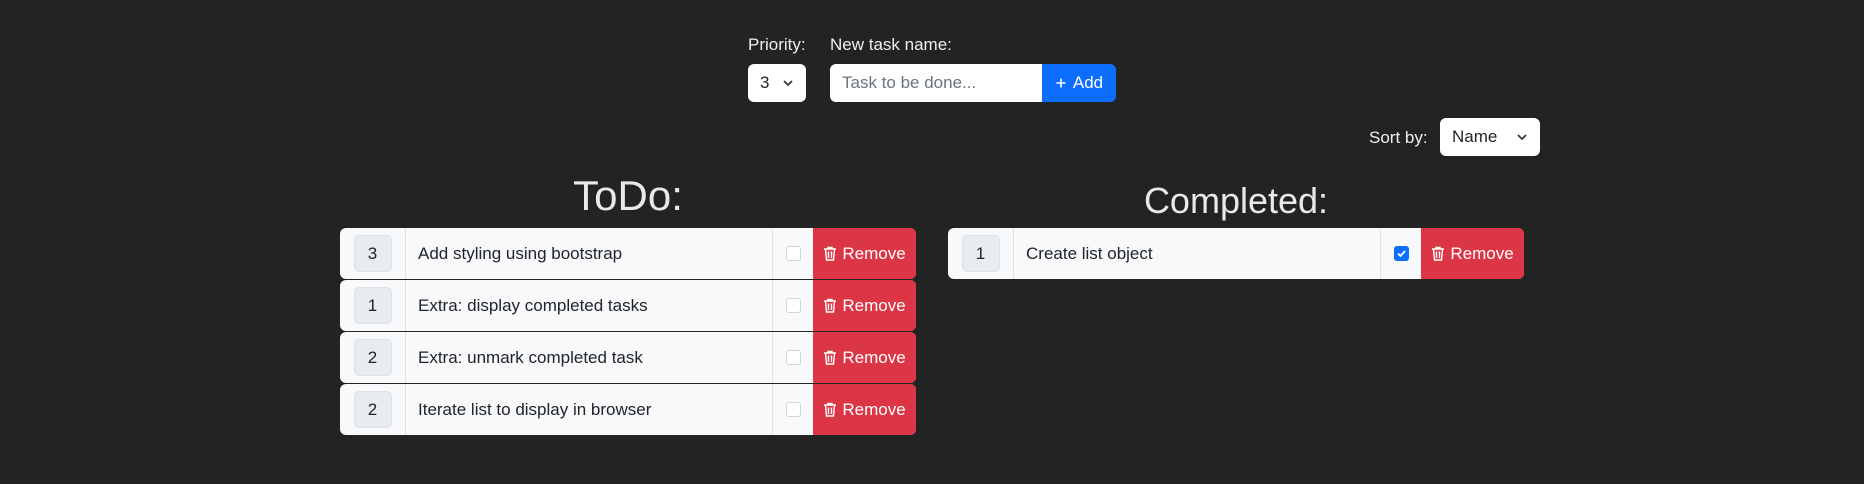  I want to click on plus-icon, so click(1061, 83).